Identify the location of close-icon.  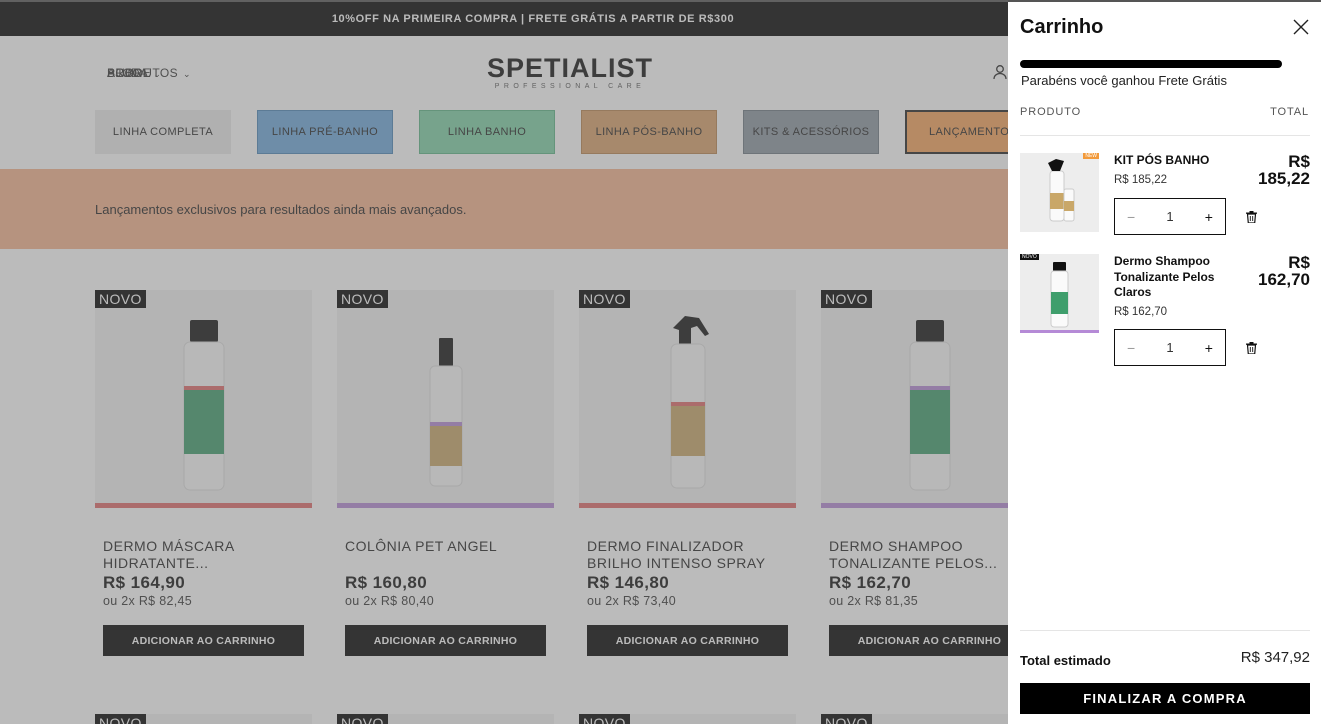
(1301, 27).